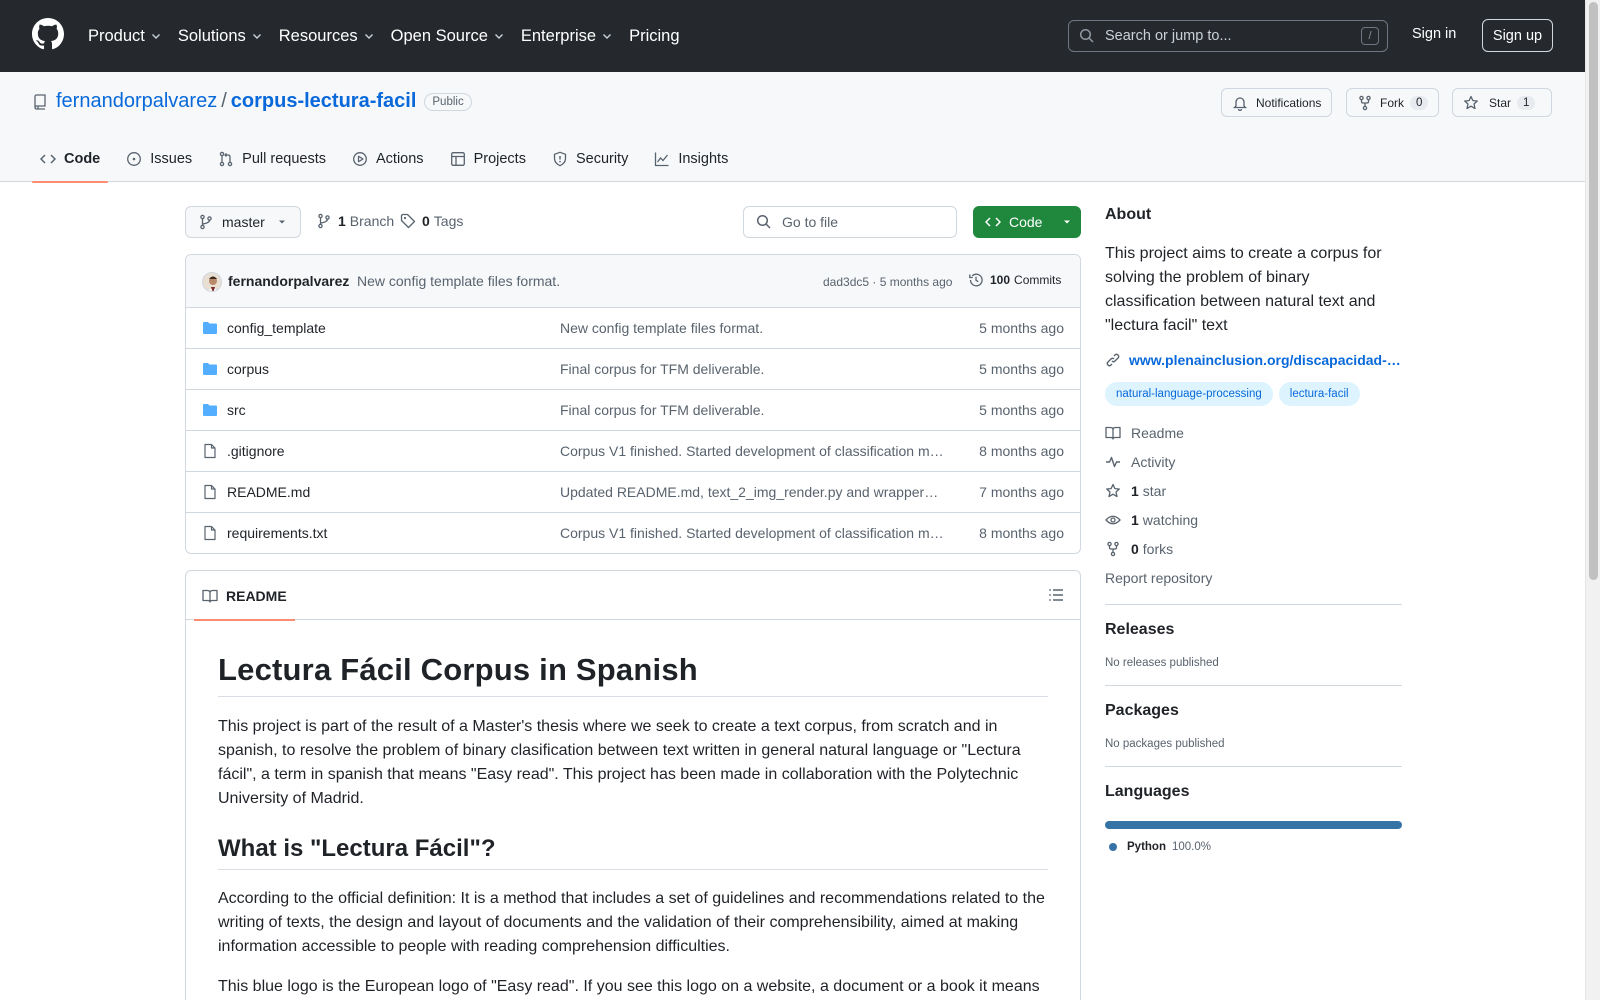 The image size is (1600, 1000). What do you see at coordinates (1021, 328) in the screenshot?
I see `file-age: 5 months ago` at bounding box center [1021, 328].